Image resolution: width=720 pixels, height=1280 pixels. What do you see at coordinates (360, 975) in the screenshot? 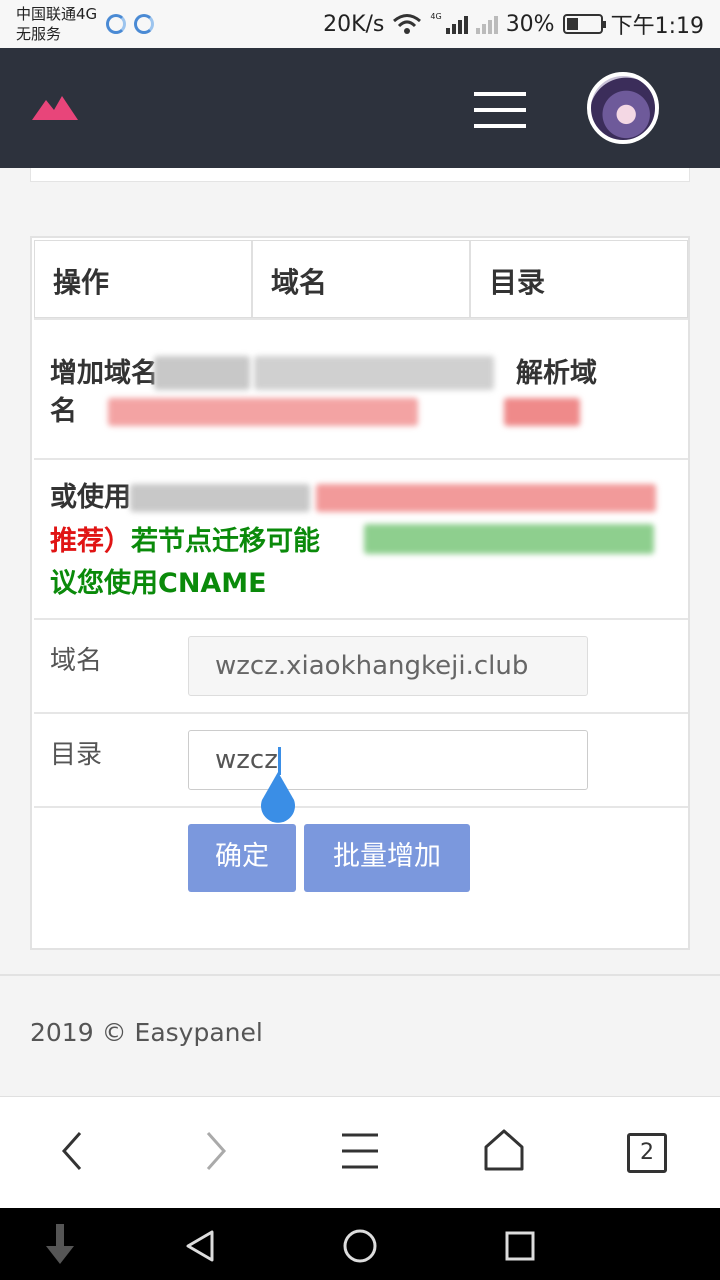
I see `footer-divider` at bounding box center [360, 975].